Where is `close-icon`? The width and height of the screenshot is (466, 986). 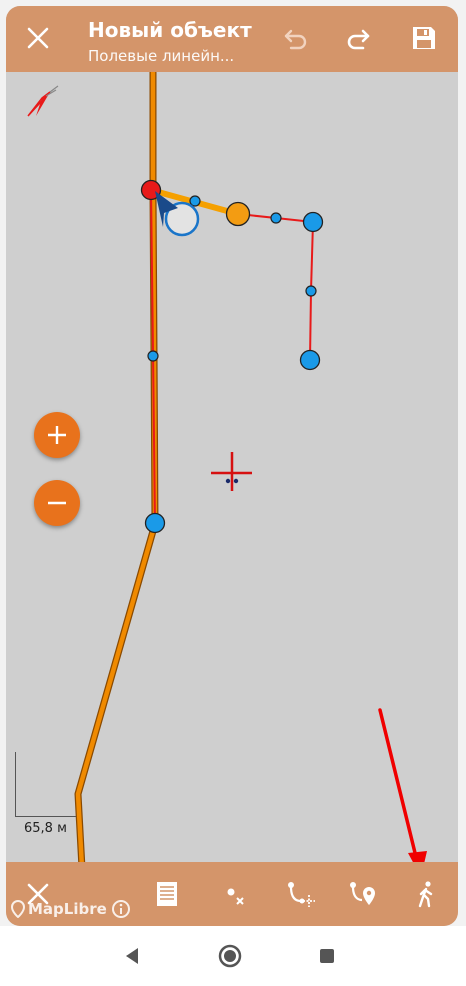
close-icon is located at coordinates (38, 38).